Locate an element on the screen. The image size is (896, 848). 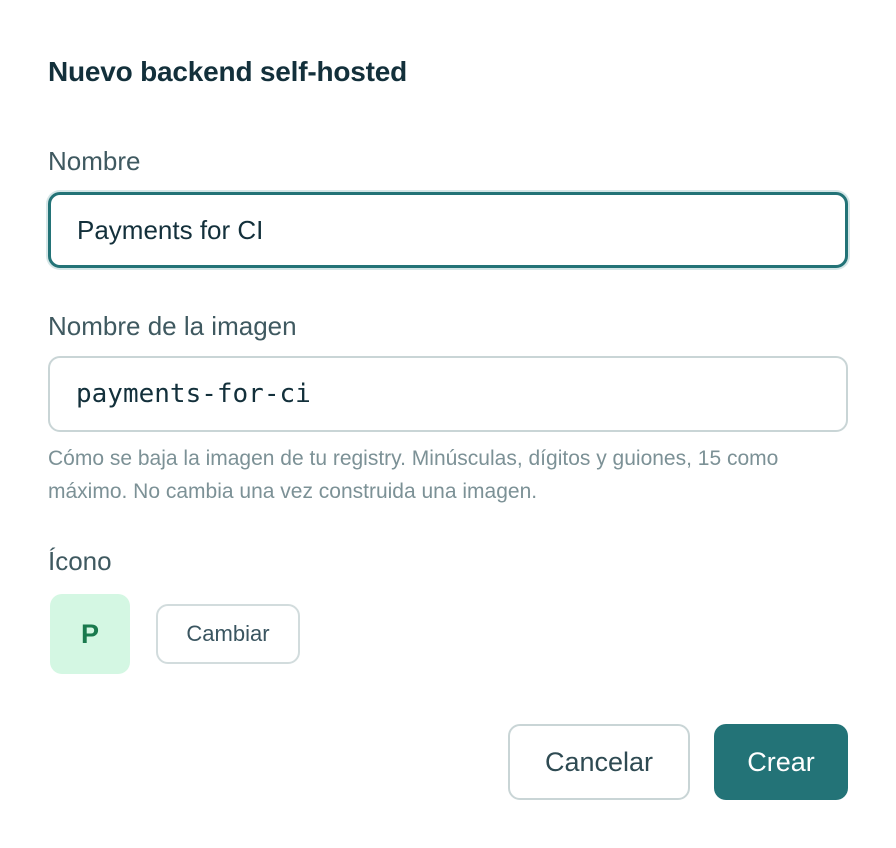
backend-icon-avatar: P is located at coordinates (90, 634).